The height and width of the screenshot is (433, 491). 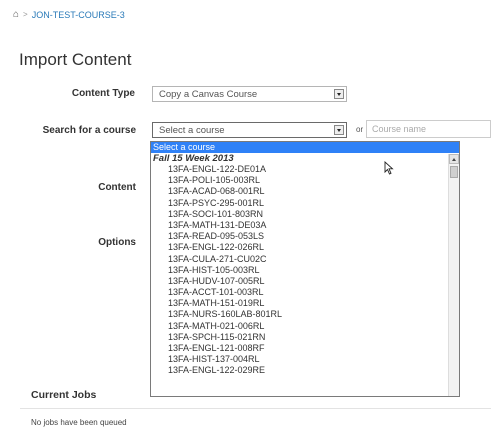 What do you see at coordinates (64, 395) in the screenshot?
I see `current-jobs-heading: Current Jobs` at bounding box center [64, 395].